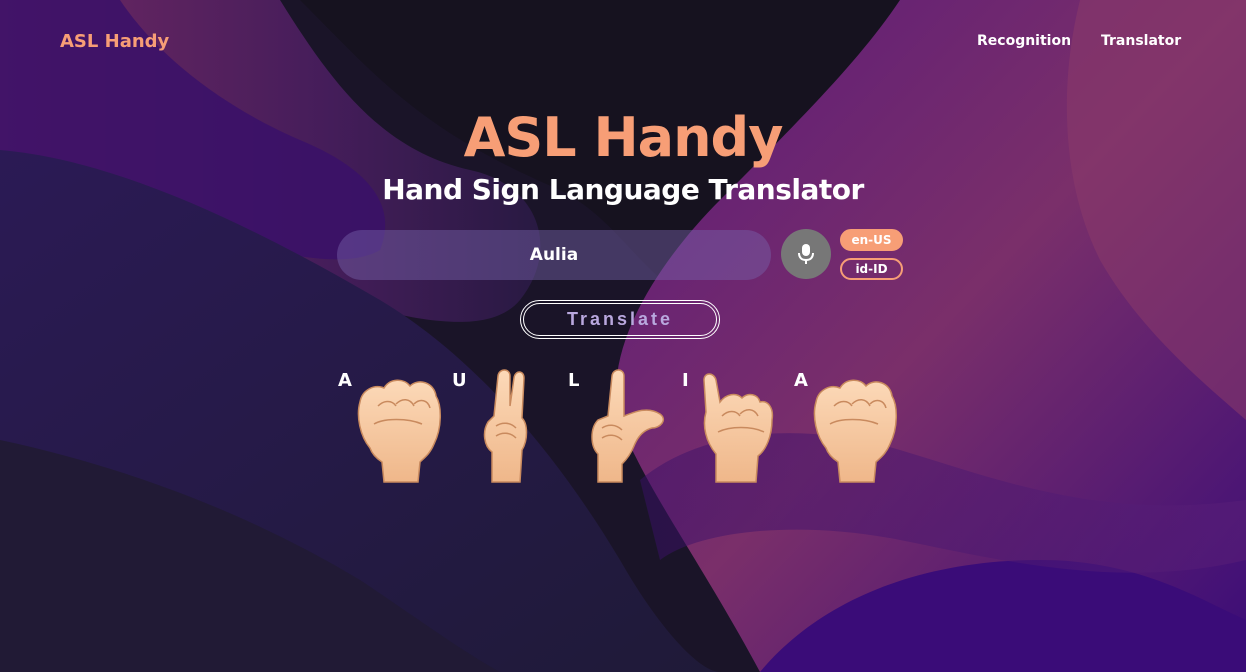  I want to click on page-subtitle: Hand Sign Language Translator, so click(623, 189).